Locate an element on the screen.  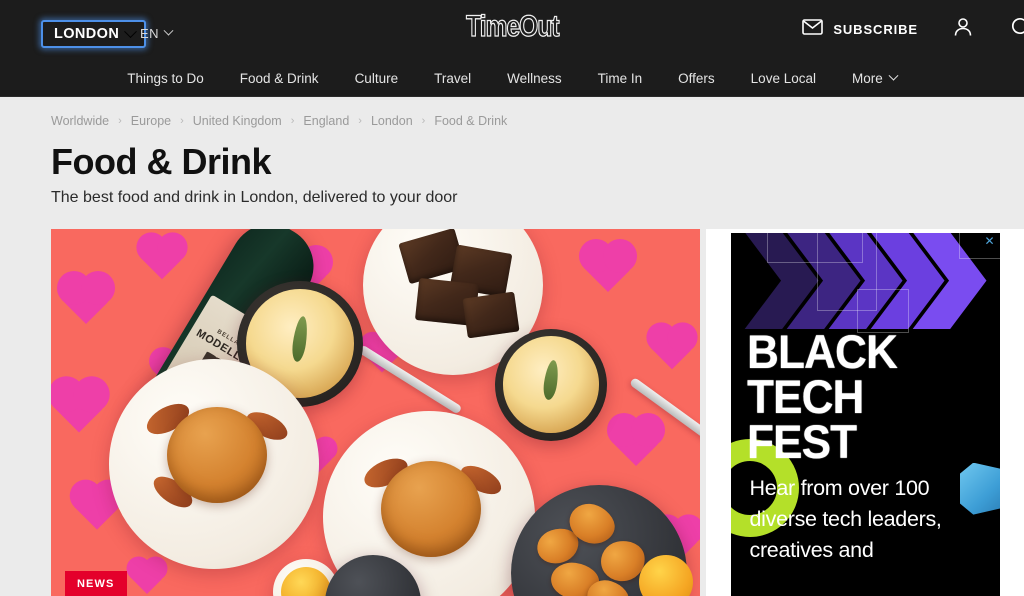
site-logo-text: TimeOut is located at coordinates (512, 26).